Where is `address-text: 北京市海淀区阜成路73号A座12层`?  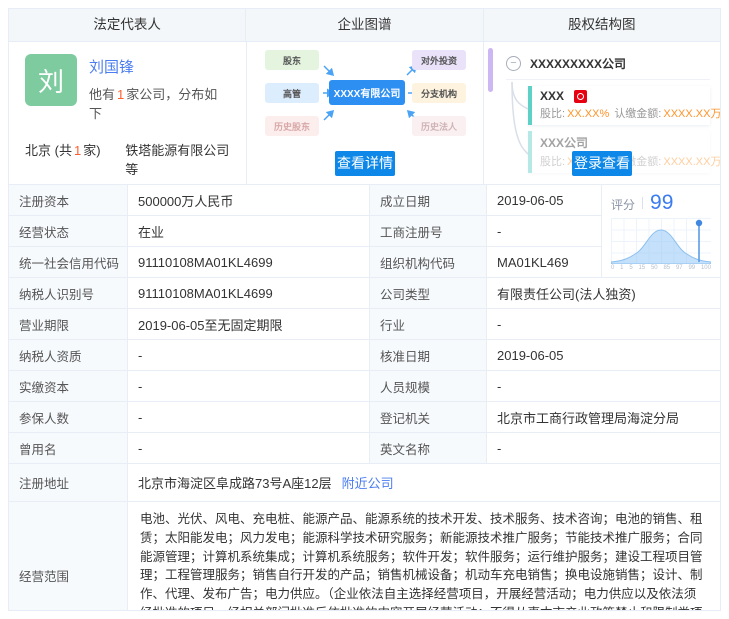
address-text: 北京市海淀区阜成路73号A座12层 is located at coordinates (235, 483).